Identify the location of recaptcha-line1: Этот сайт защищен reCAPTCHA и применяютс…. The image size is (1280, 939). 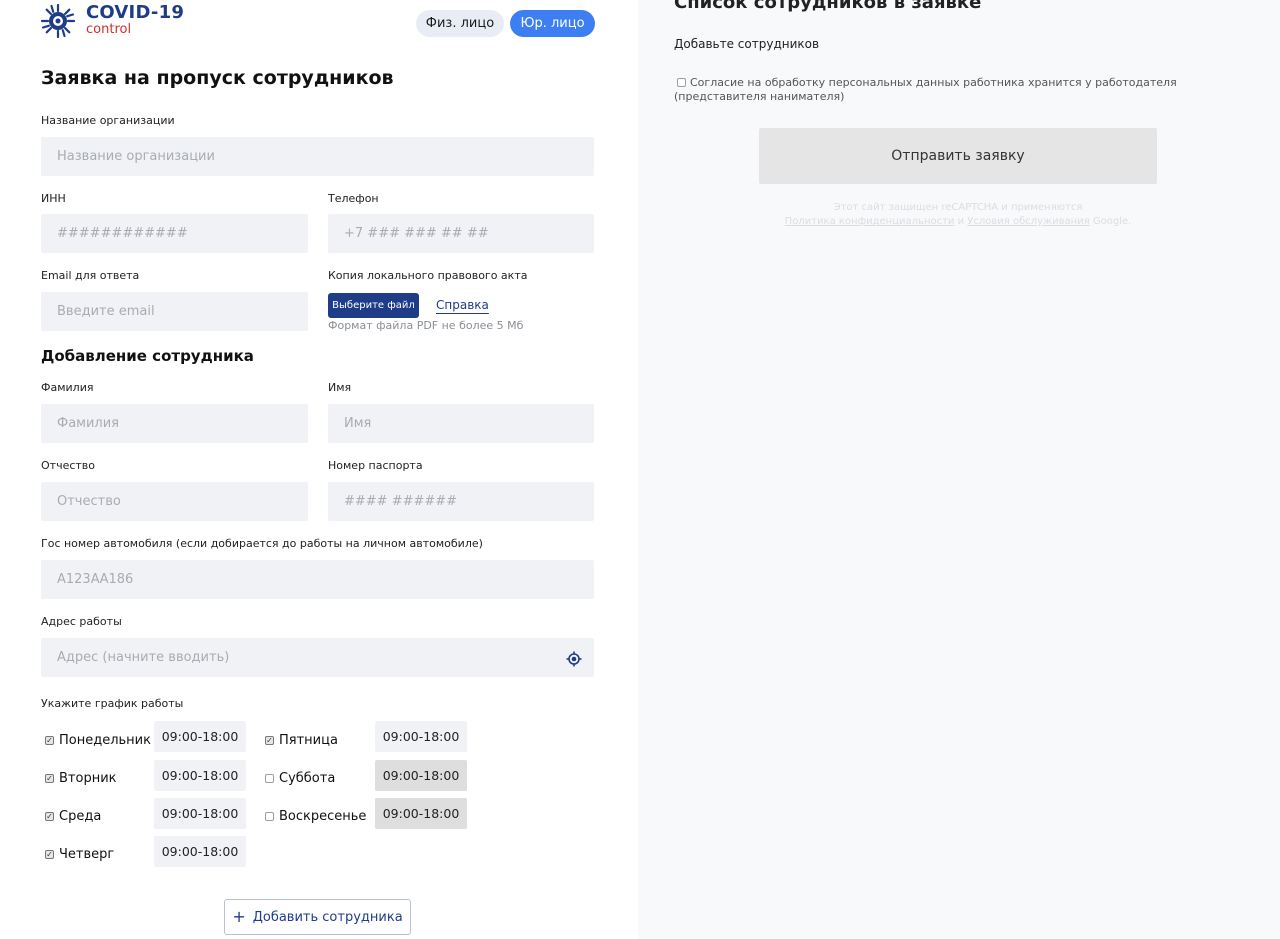
(958, 207).